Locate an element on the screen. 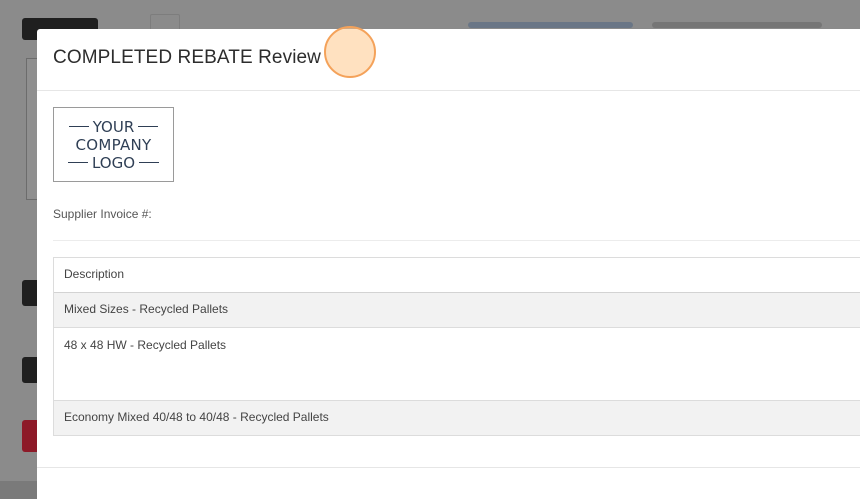  logo-row: YOUR is located at coordinates (113, 126).